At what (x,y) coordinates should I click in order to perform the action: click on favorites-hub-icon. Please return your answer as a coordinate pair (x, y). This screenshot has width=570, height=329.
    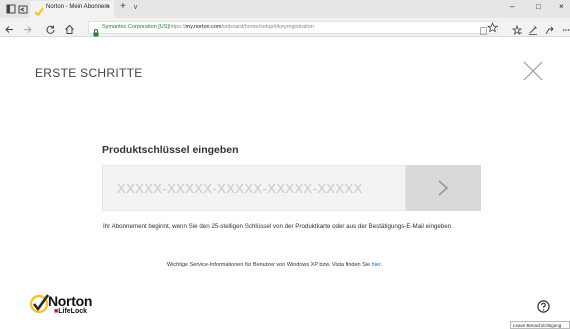
    Looking at the image, I should click on (517, 31).